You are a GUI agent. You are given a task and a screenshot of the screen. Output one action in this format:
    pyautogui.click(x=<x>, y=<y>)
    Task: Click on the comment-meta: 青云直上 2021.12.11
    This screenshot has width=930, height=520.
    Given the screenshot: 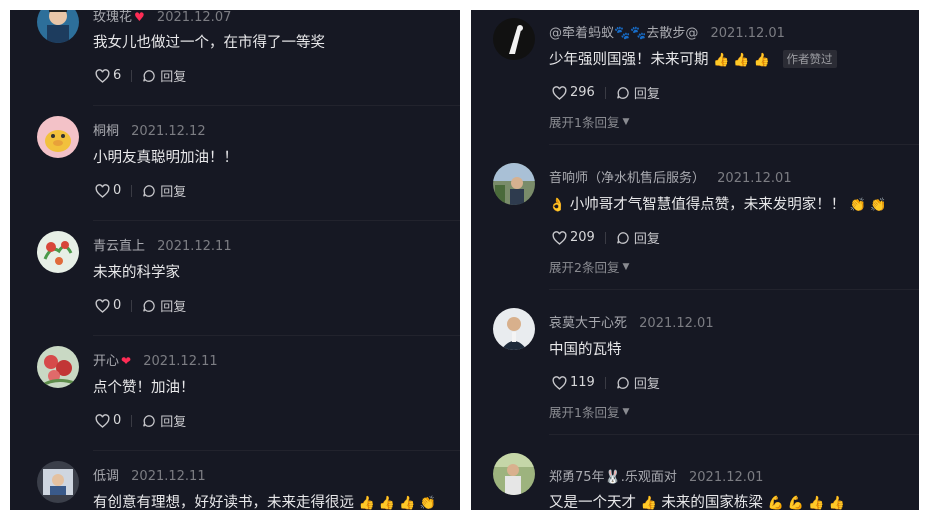 What is the action you would take?
    pyautogui.click(x=162, y=244)
    